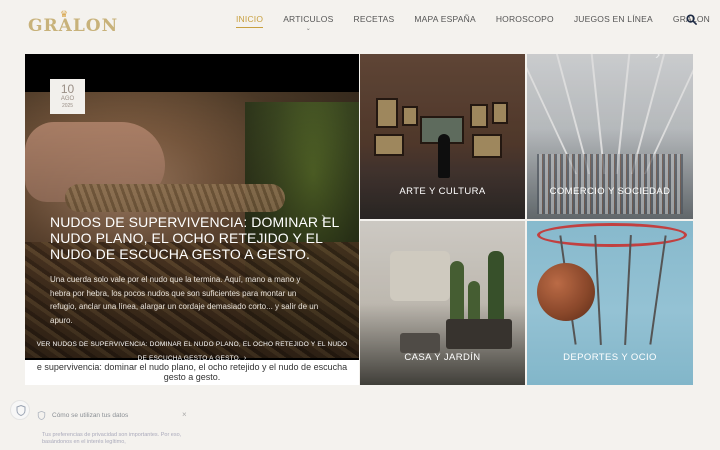 The height and width of the screenshot is (450, 720). What do you see at coordinates (308, 29) in the screenshot?
I see `chevron-down-icon: ⌄` at bounding box center [308, 29].